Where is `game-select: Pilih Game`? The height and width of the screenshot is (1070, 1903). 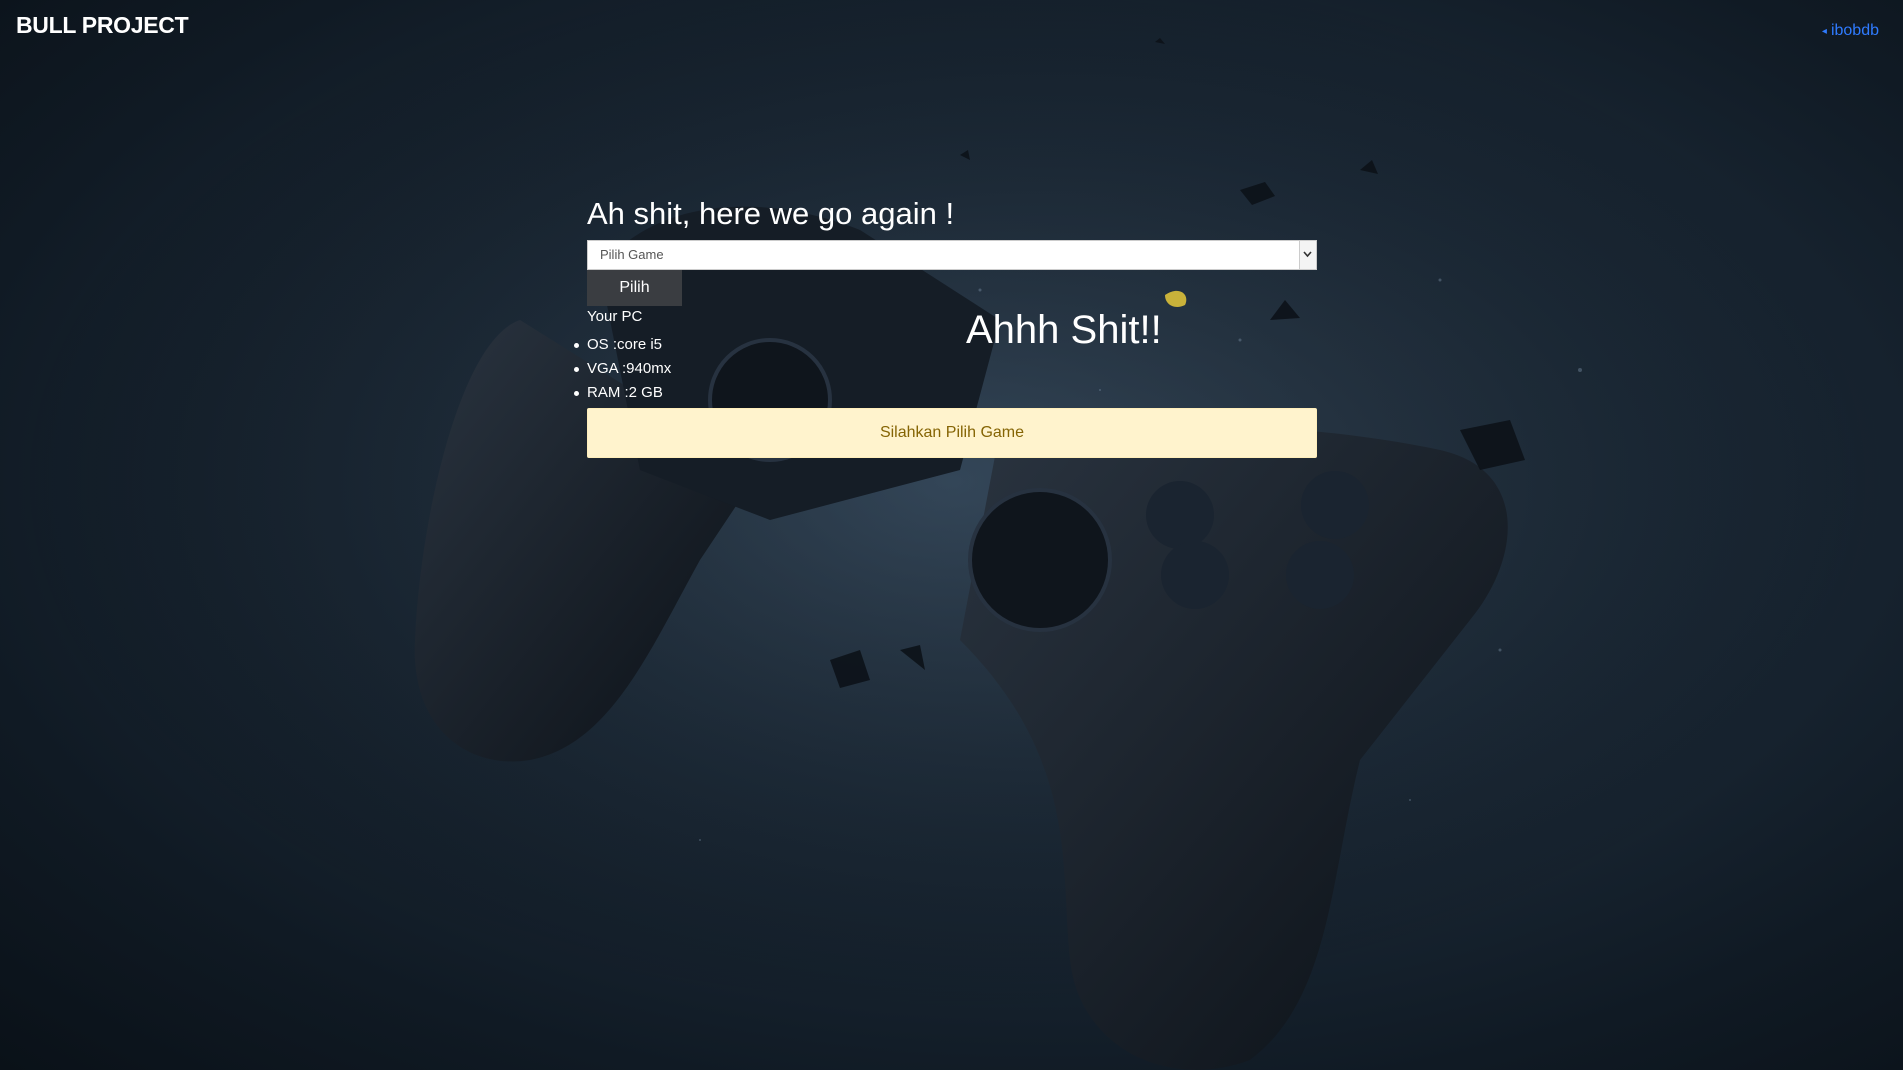
game-select: Pilih Game is located at coordinates (952, 255).